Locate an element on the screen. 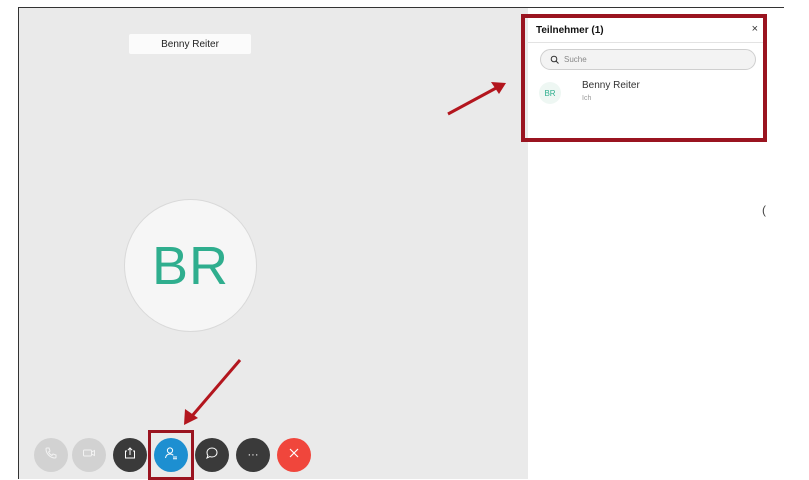 This screenshot has width=809, height=480. participants-button-highlight is located at coordinates (171, 455).